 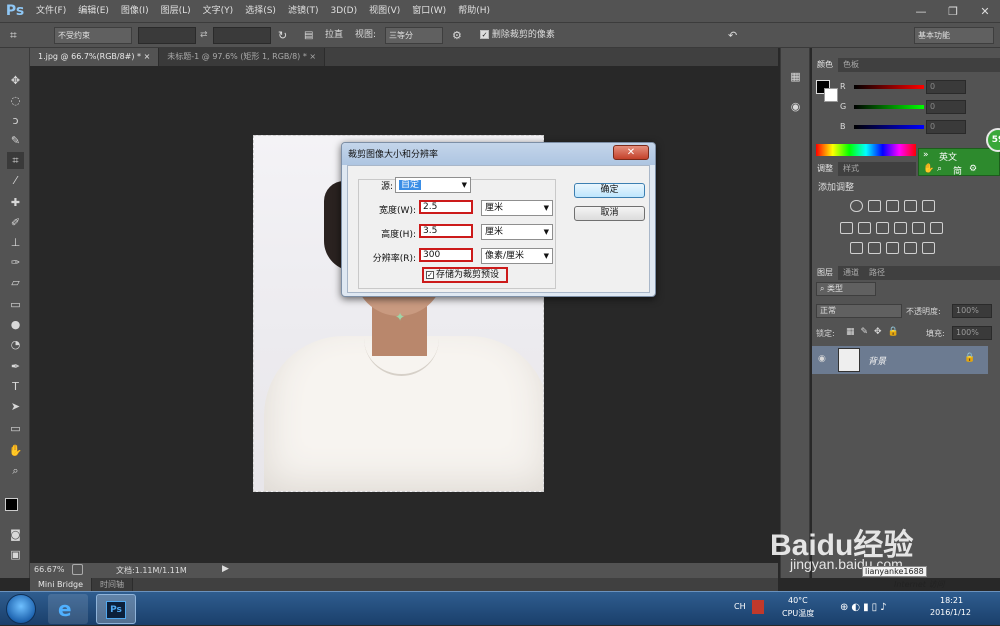 What do you see at coordinates (414, 35) in the screenshot?
I see `view-select: 三等分` at bounding box center [414, 35].